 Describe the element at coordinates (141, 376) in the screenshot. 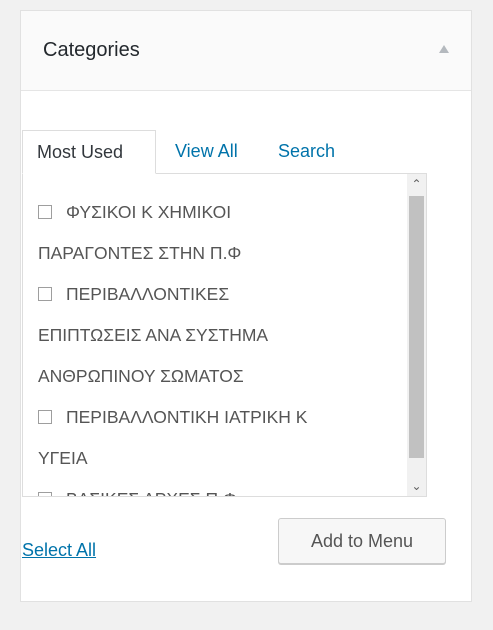

I see `item-label-line: ΑΝΘΡΩΠΙΝΟΥ ΣΩΜΑΤΟΣ` at that location.